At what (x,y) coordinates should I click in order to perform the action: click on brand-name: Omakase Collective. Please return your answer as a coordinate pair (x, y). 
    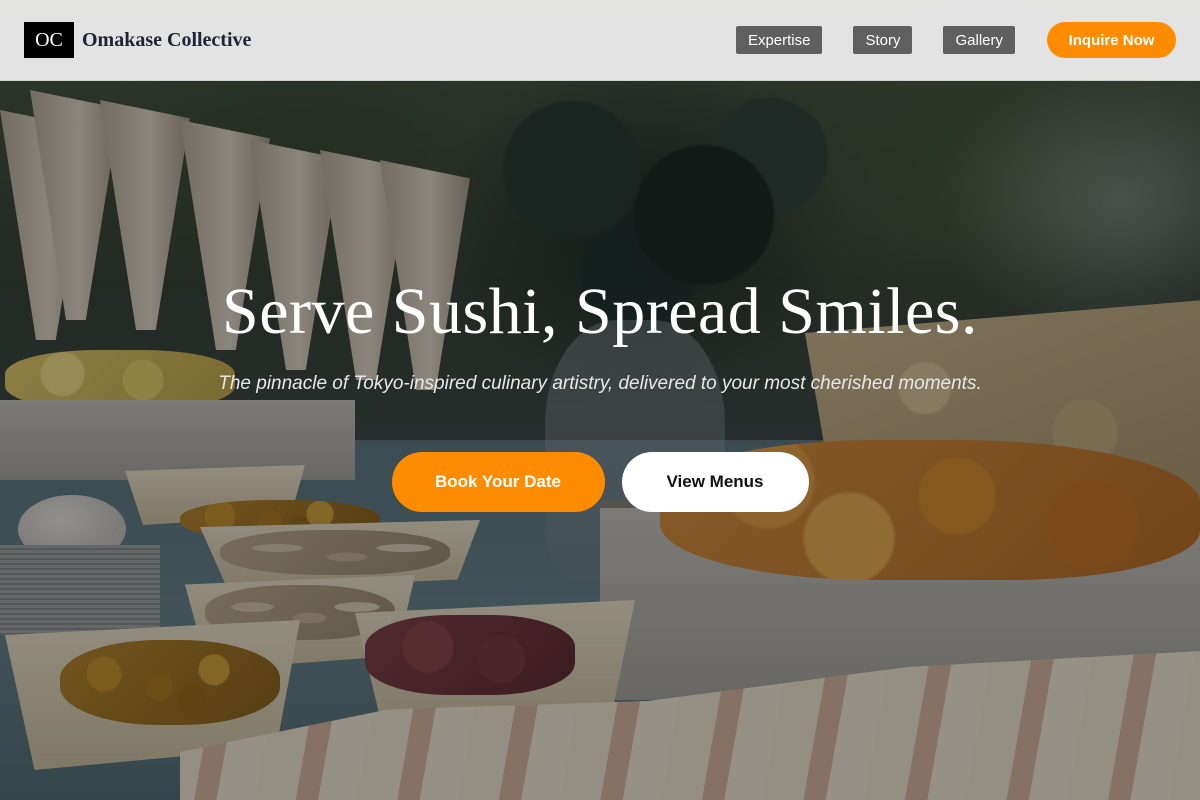
    Looking at the image, I should click on (167, 39).